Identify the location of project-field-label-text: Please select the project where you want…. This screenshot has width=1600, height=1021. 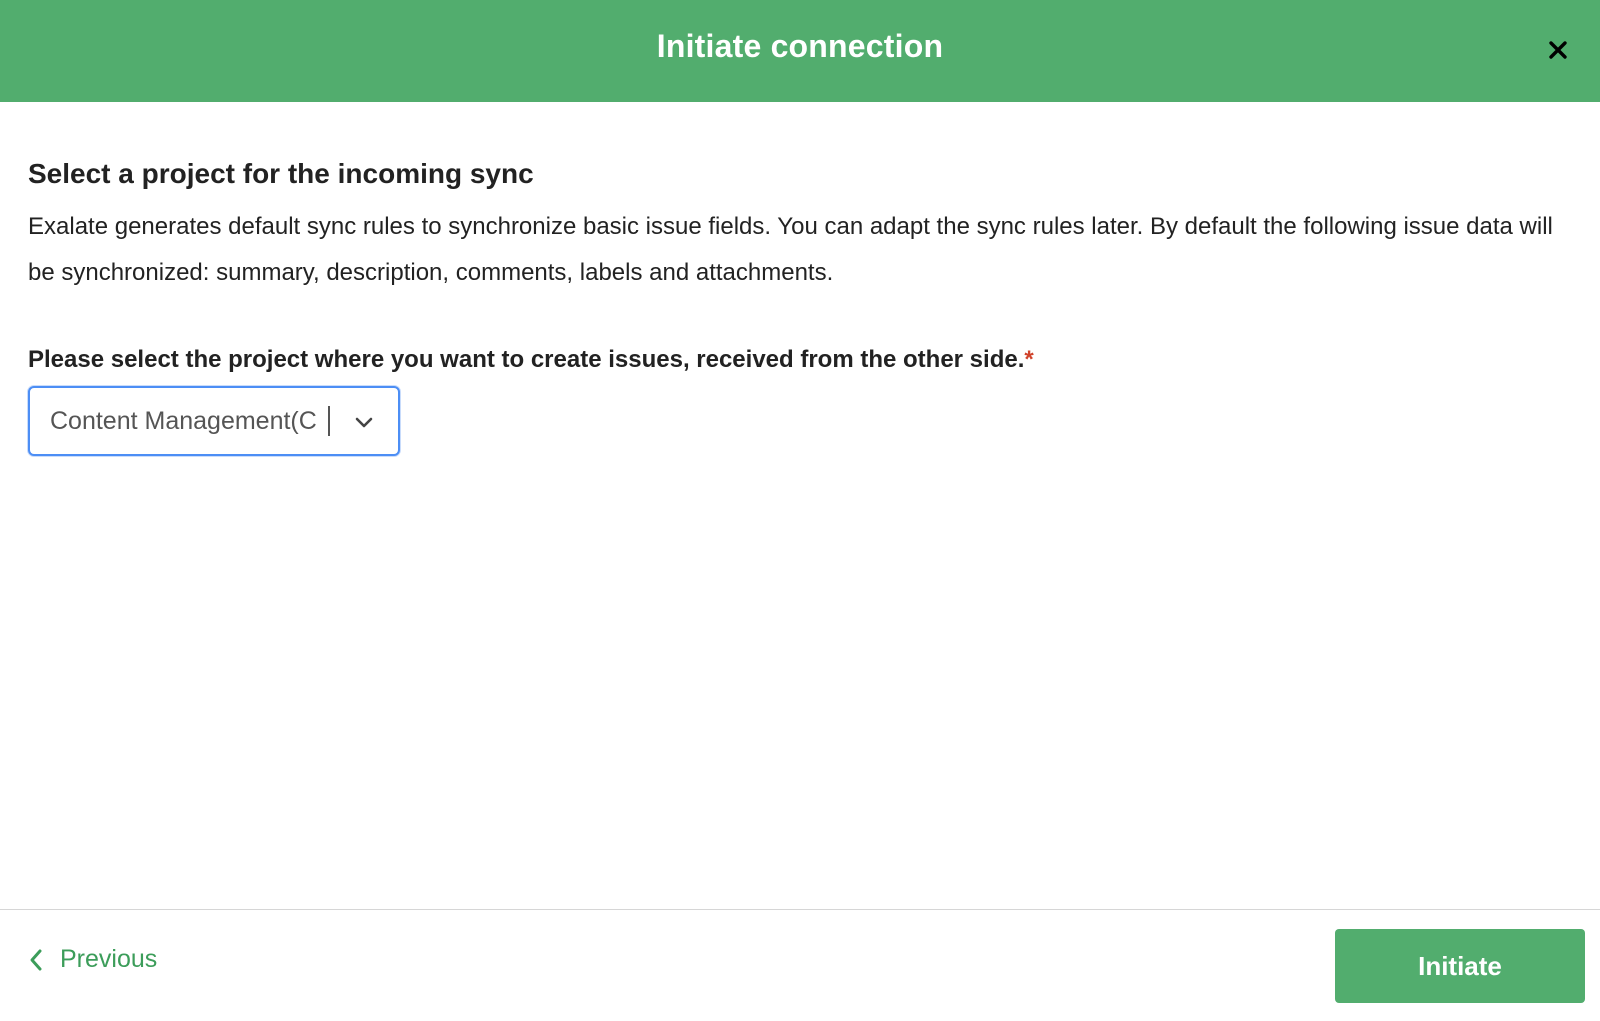
(526, 359).